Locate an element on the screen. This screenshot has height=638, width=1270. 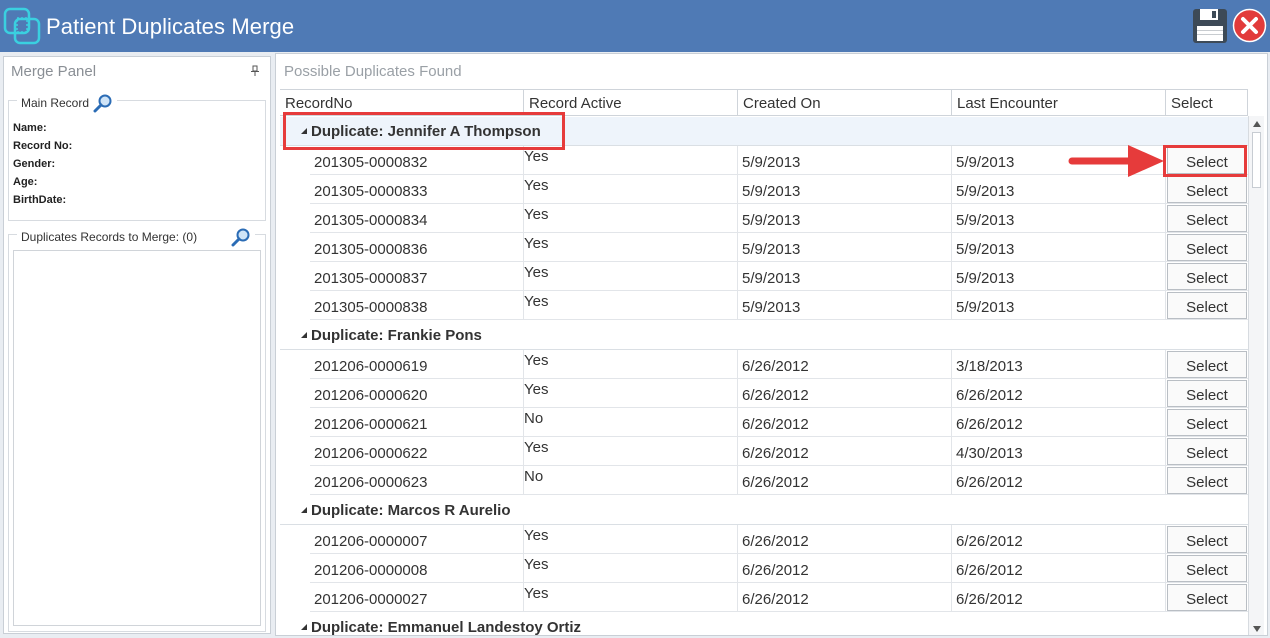
select-highlight-box is located at coordinates (1205, 161).